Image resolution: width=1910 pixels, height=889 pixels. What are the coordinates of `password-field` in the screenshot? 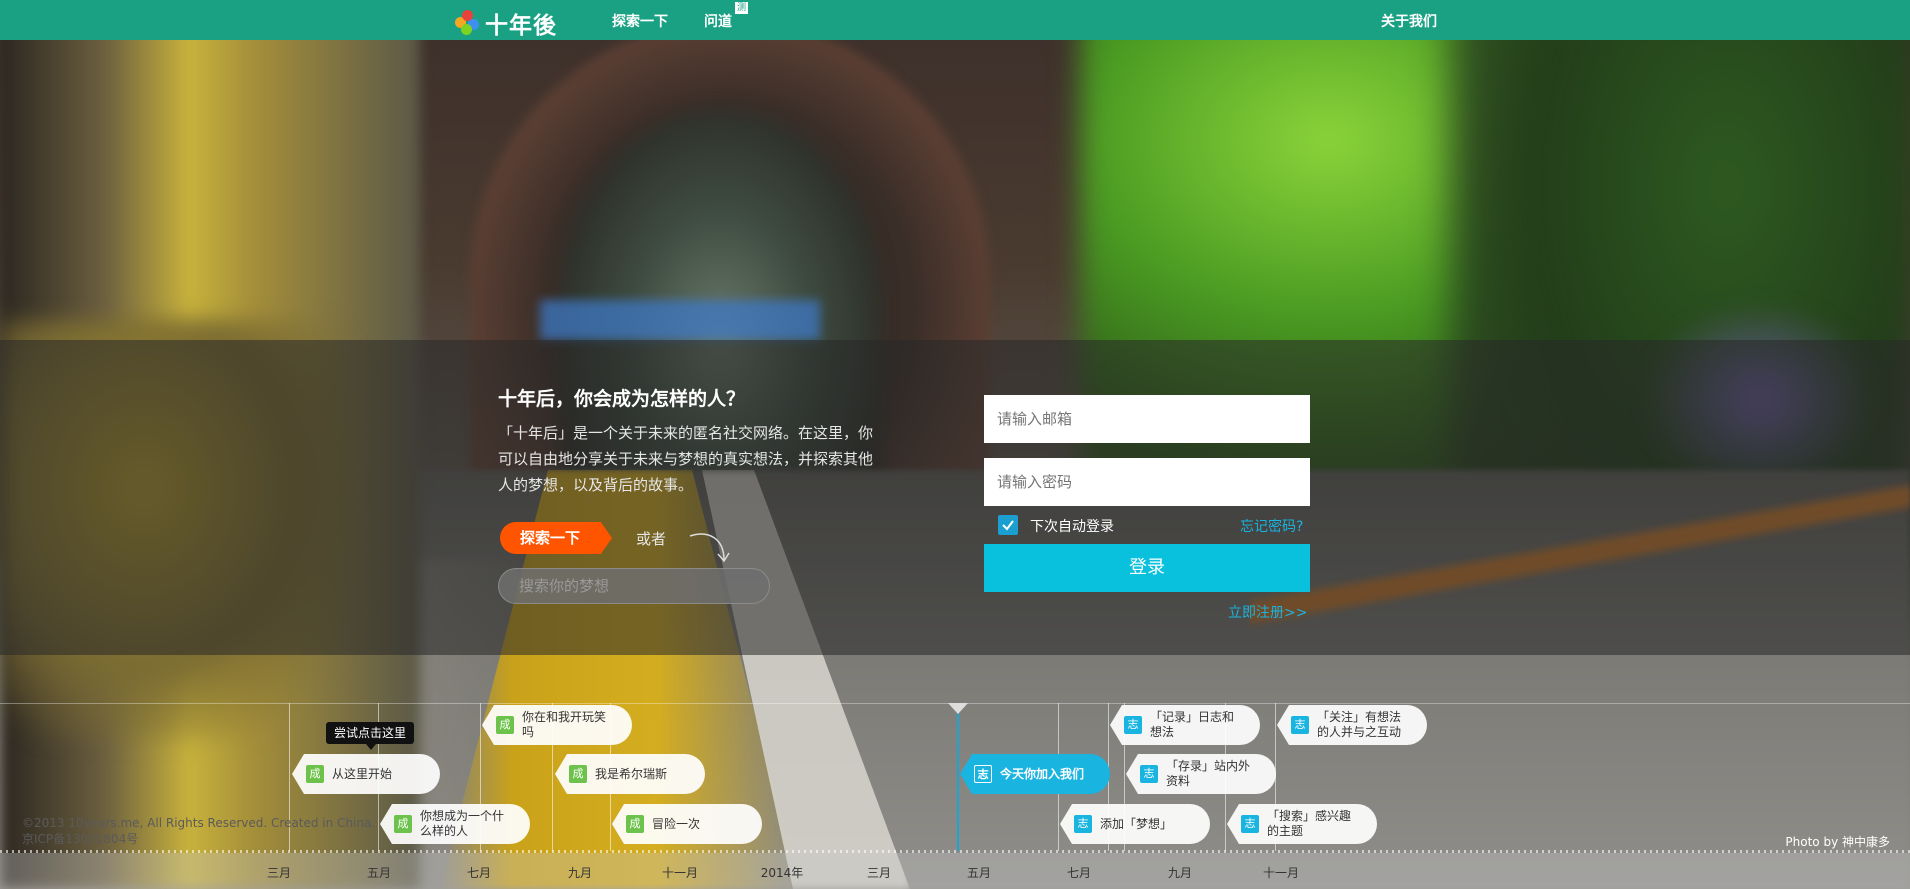 It's located at (1147, 482).